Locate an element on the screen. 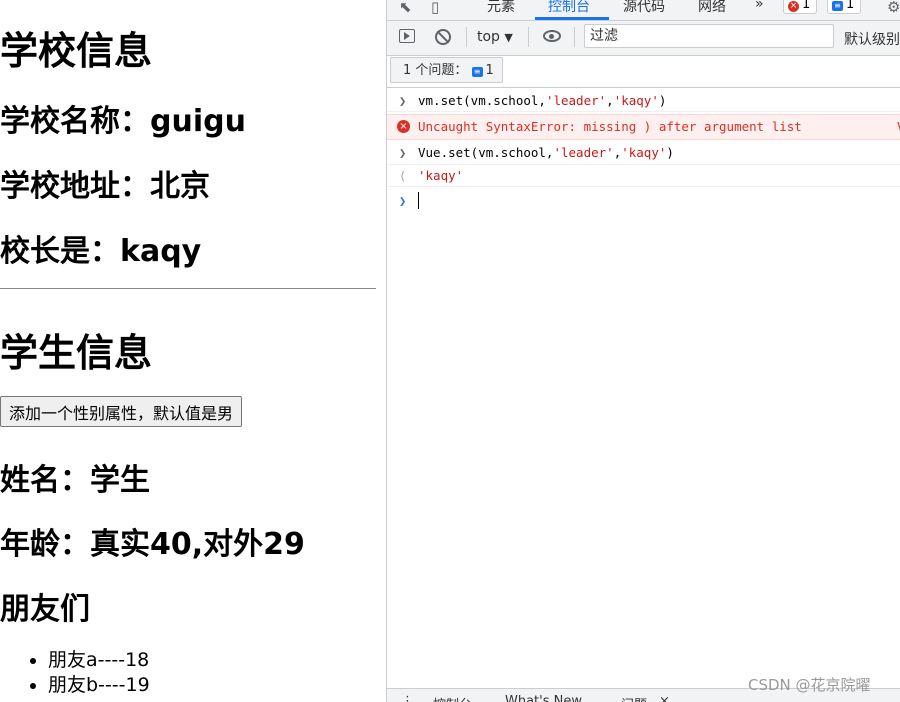 The height and width of the screenshot is (702, 900). code-text: vm.set(vm.school, is located at coordinates (482, 100).